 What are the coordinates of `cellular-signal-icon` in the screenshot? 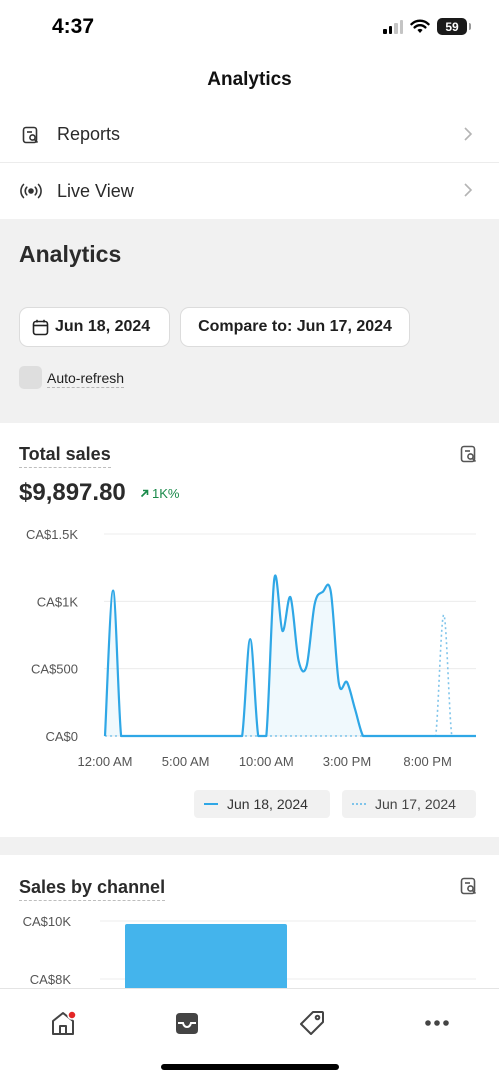 It's located at (393, 26).